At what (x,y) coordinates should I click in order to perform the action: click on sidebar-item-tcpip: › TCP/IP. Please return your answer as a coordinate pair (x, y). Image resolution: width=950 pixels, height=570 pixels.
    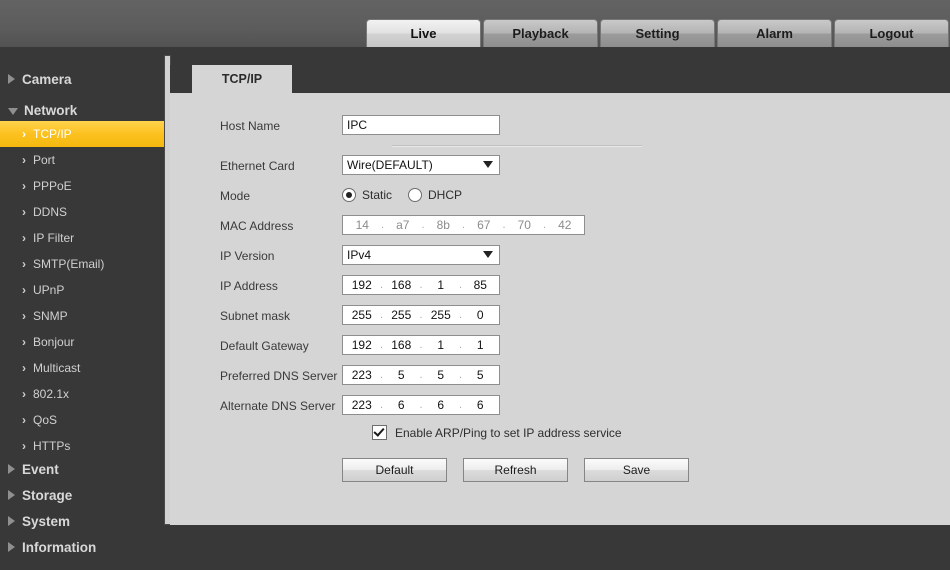
    Looking at the image, I should click on (84, 134).